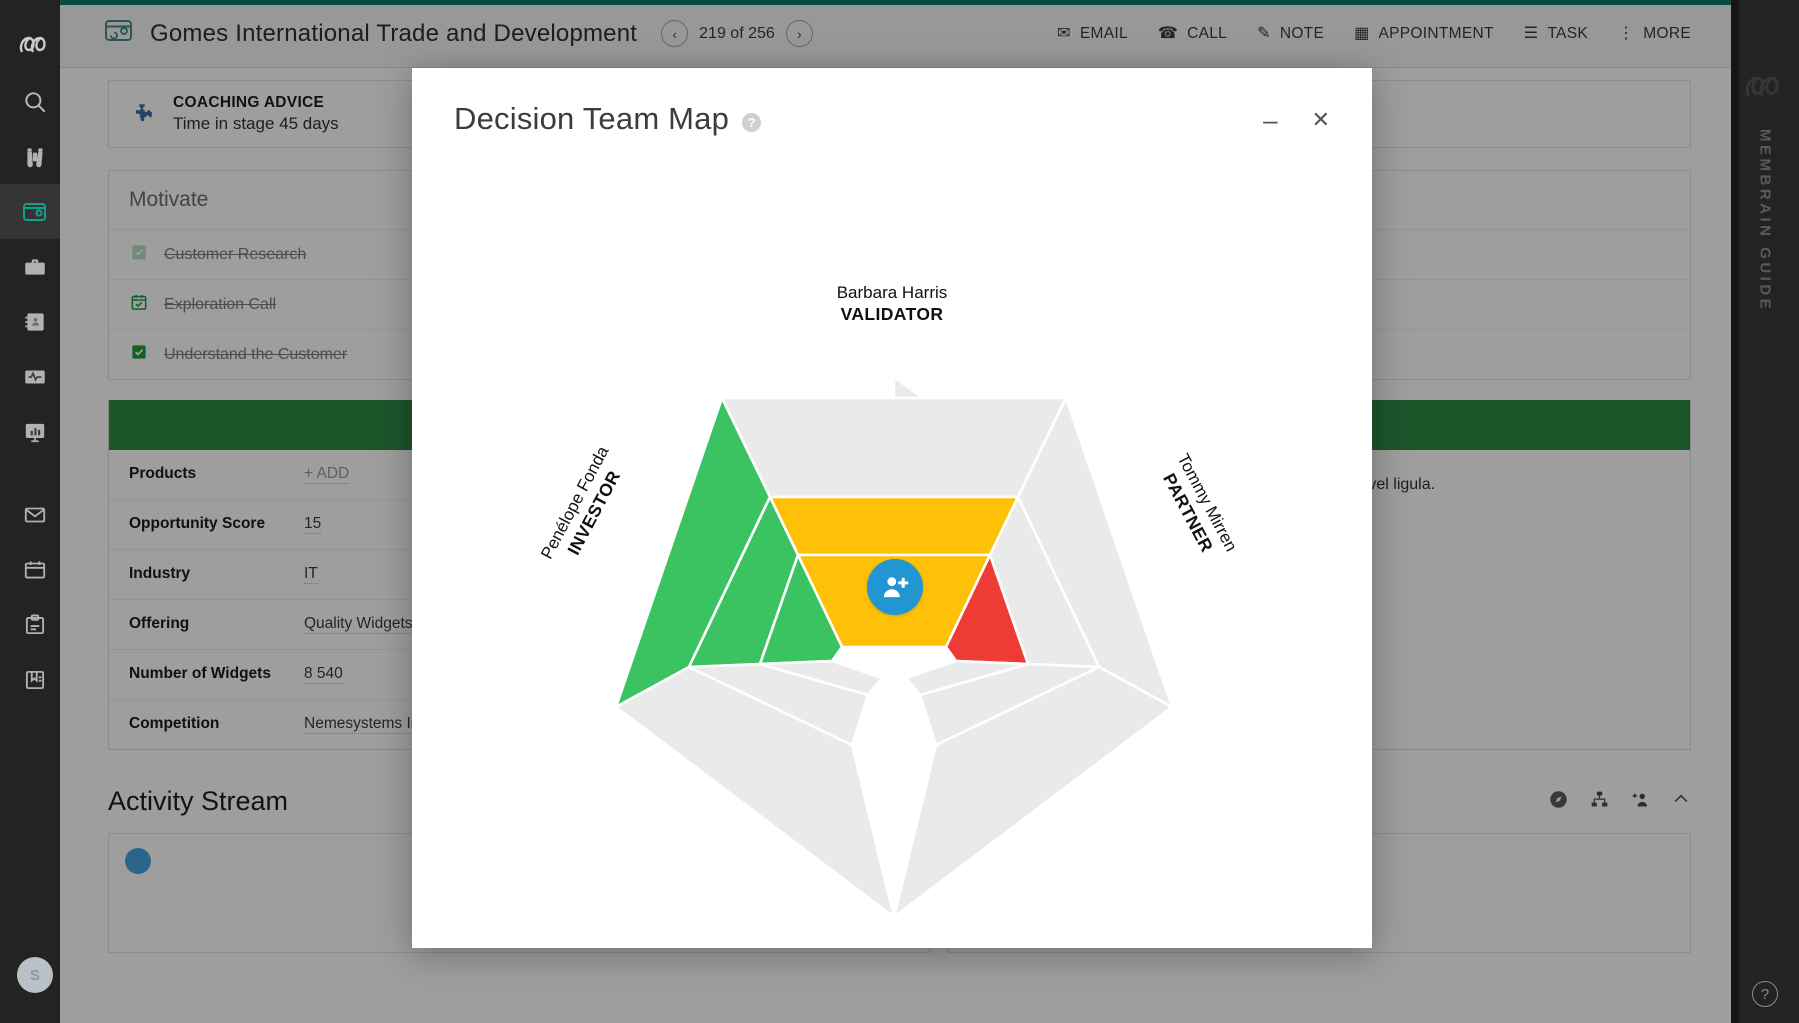 Image resolution: width=1799 pixels, height=1023 pixels. Describe the element at coordinates (894, 447) in the screenshot. I see `ring-outer-validator` at that location.